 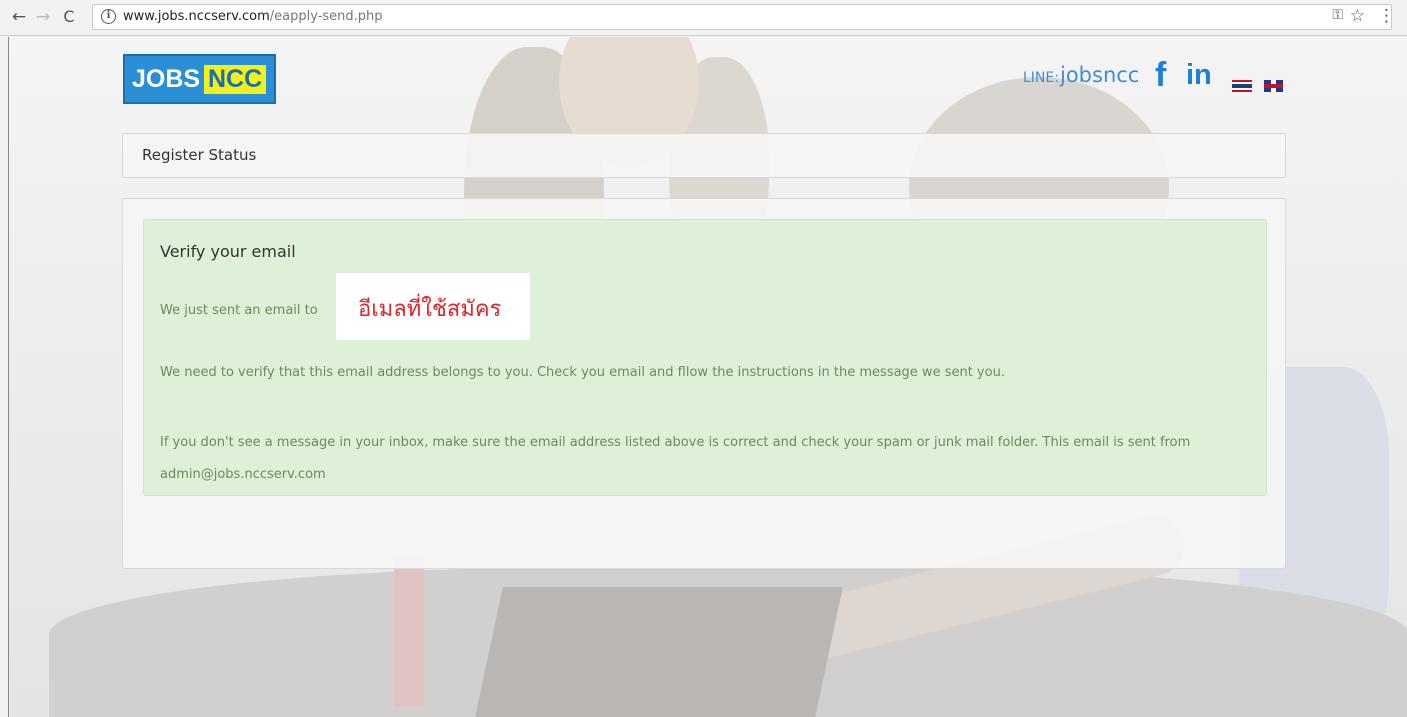 I want to click on logo-text-jobs: JOBS, so click(x=166, y=79).